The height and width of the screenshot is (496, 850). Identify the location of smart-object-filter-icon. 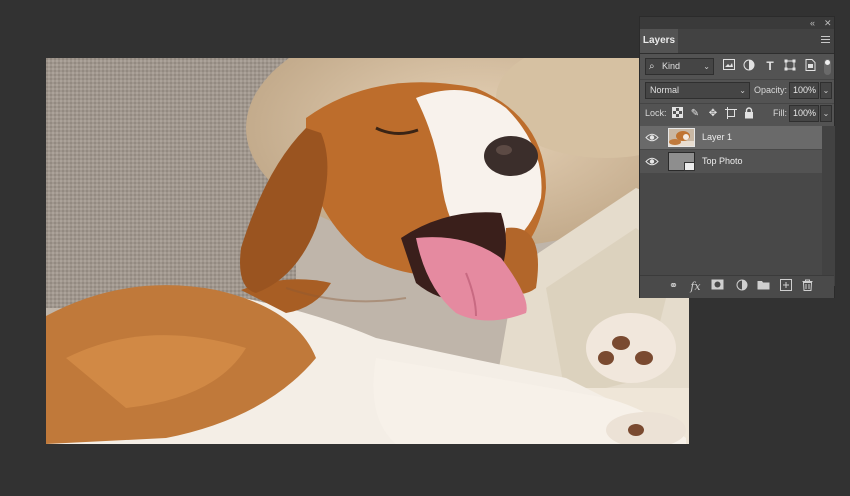
(810, 66).